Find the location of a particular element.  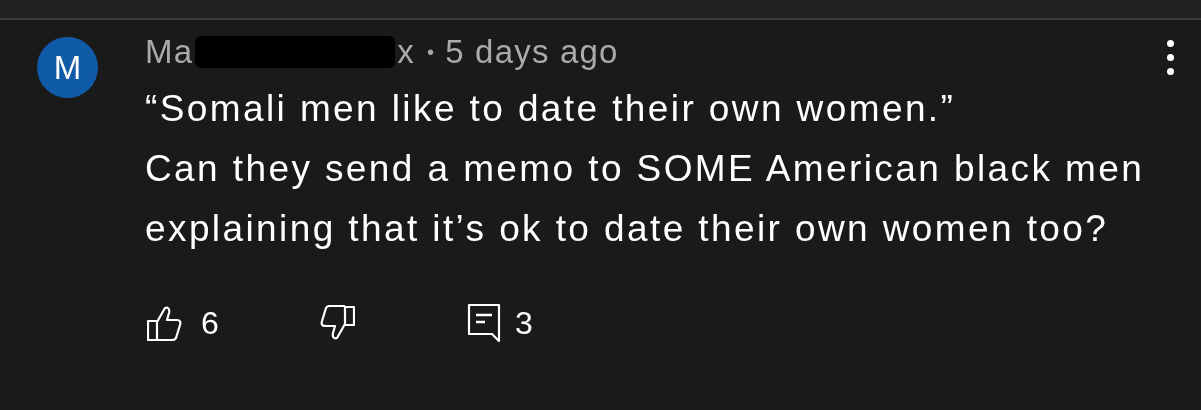

comment-icon is located at coordinates (484, 323).